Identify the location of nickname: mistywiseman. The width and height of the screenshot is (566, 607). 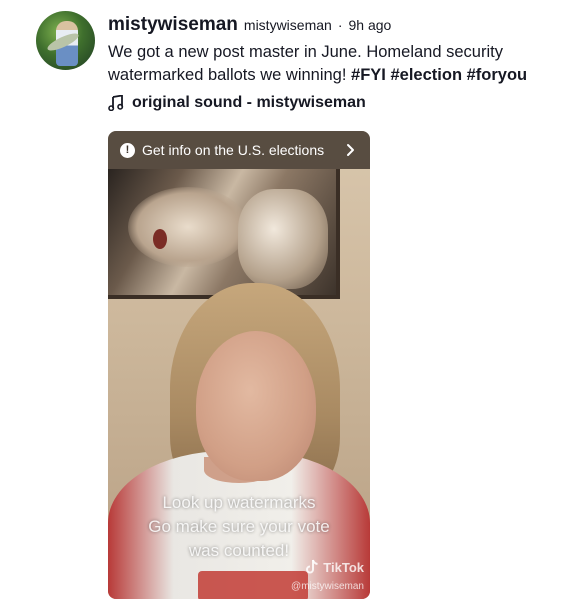
(288, 25).